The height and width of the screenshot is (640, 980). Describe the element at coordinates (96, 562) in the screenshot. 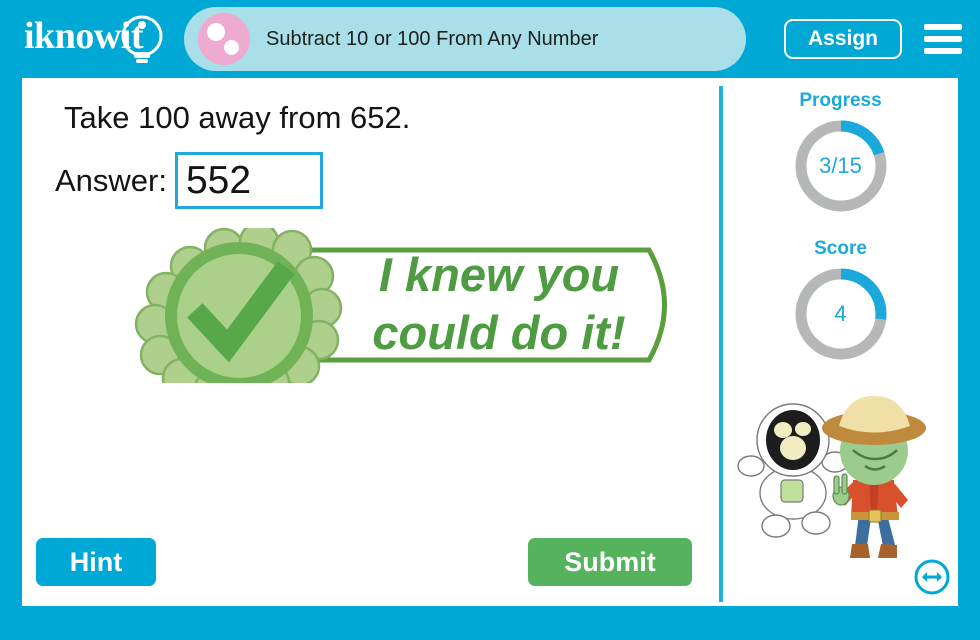

I see `hint-button: Hint` at that location.